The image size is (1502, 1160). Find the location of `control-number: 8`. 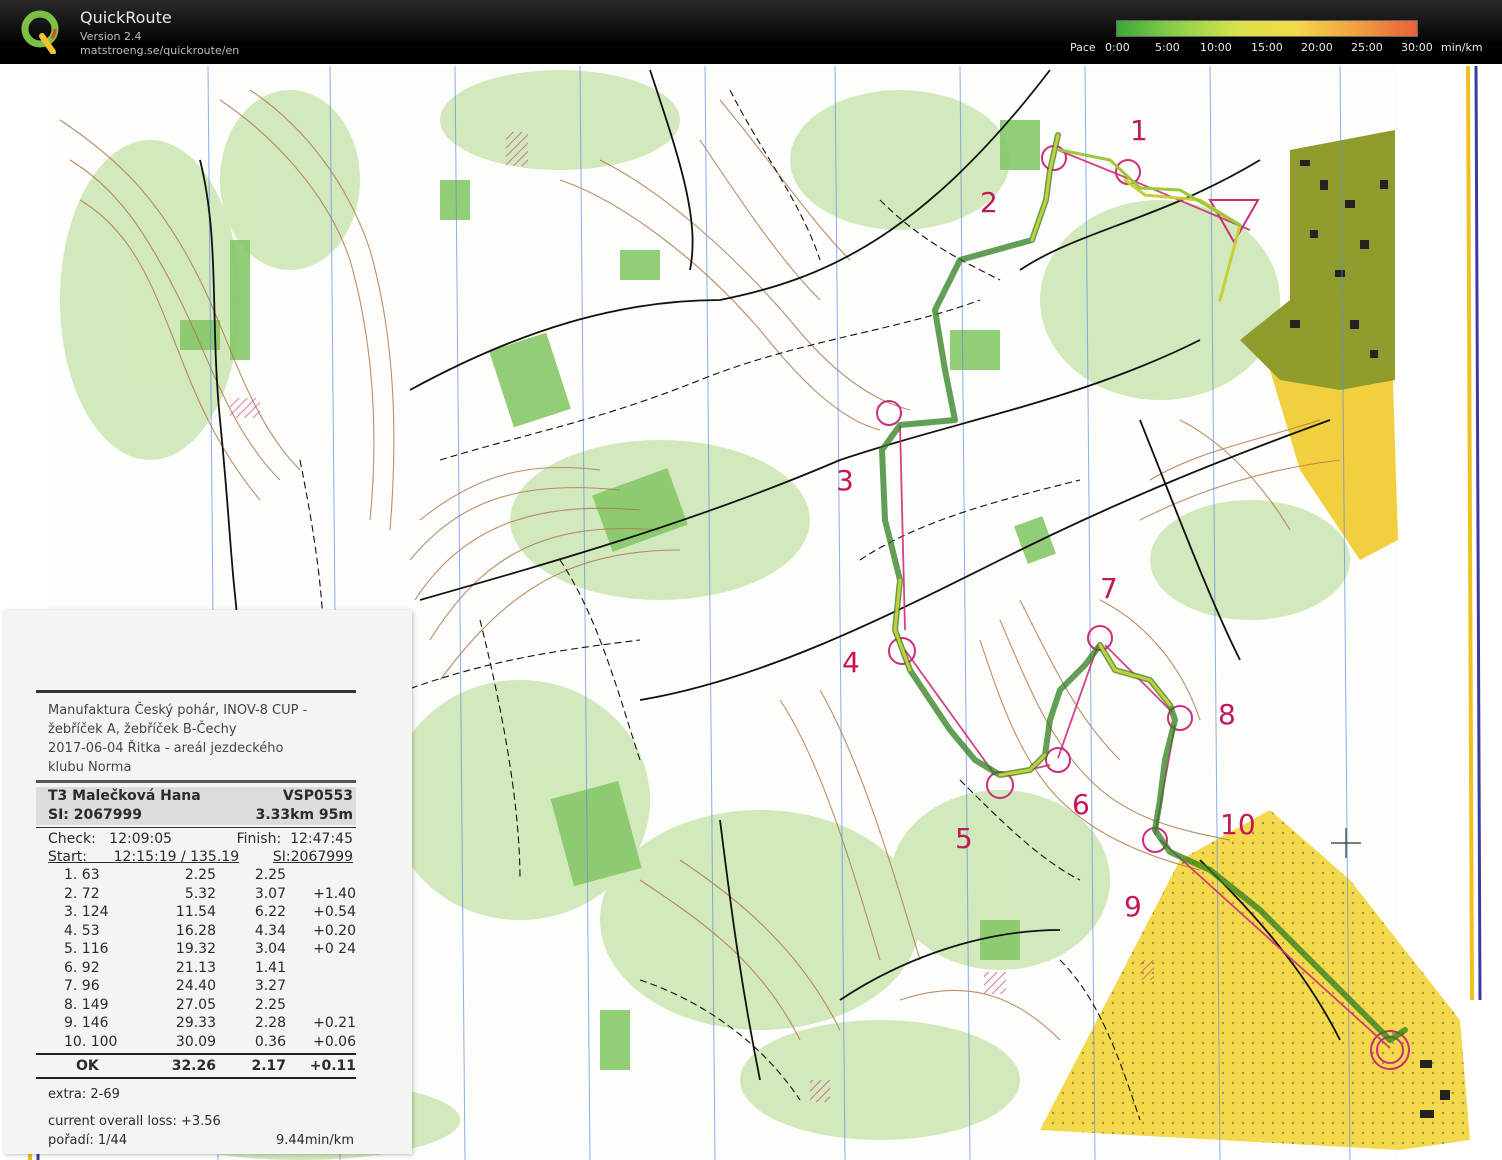

control-number: 8 is located at coordinates (1227, 714).